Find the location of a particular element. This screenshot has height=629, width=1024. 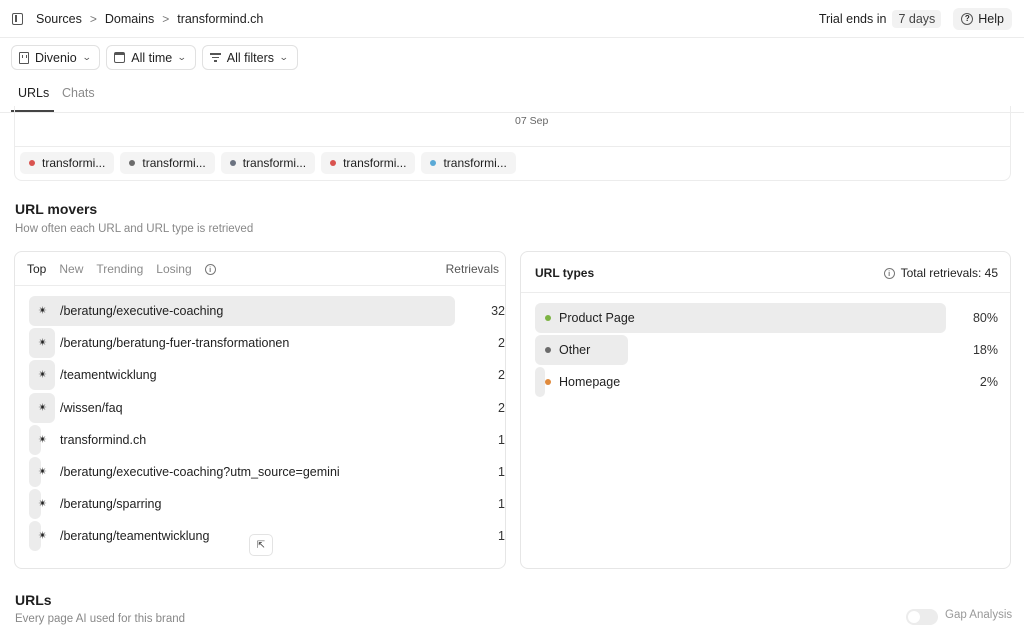

share-bar is located at coordinates (540, 382).